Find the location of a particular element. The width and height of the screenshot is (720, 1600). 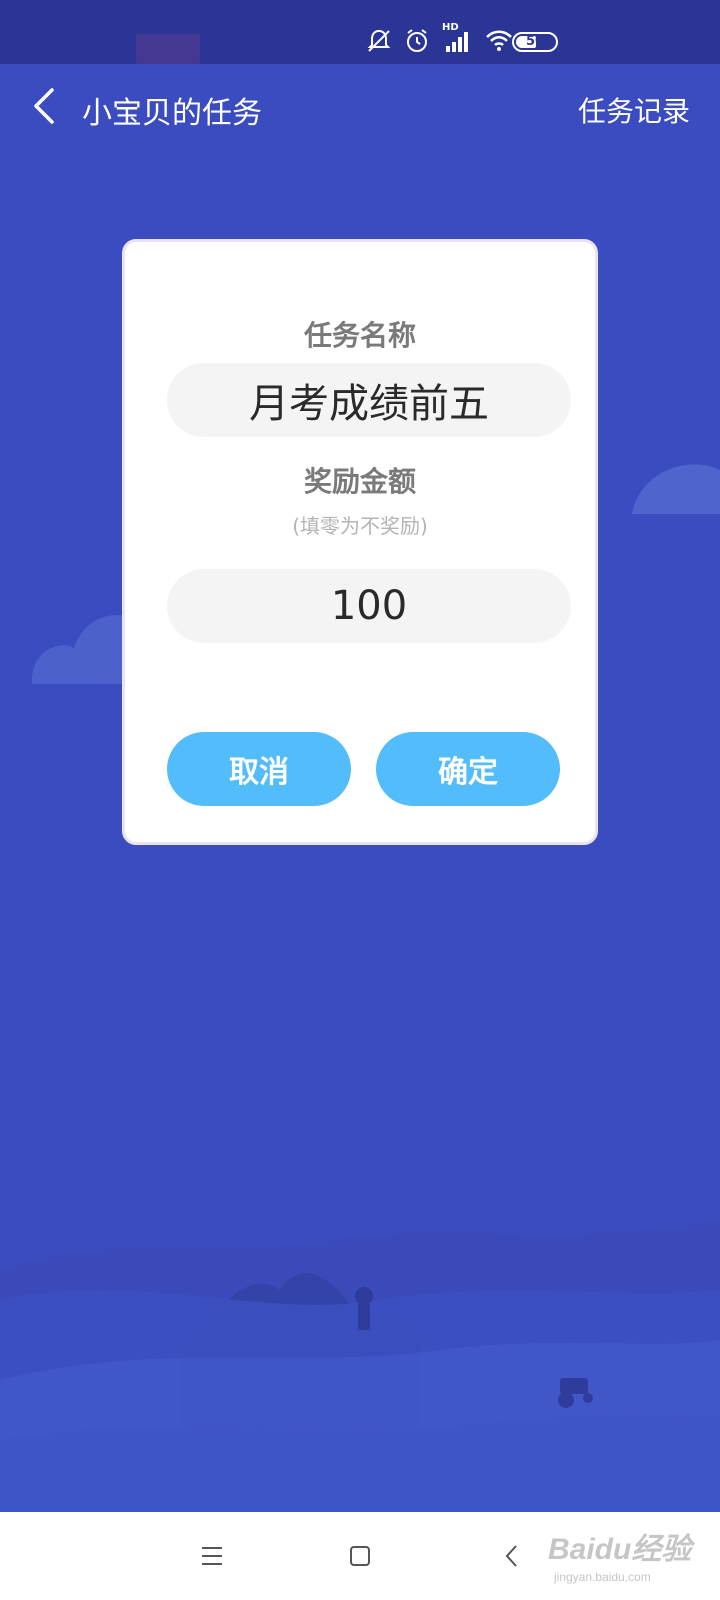

signal-icon: HD is located at coordinates (457, 40).